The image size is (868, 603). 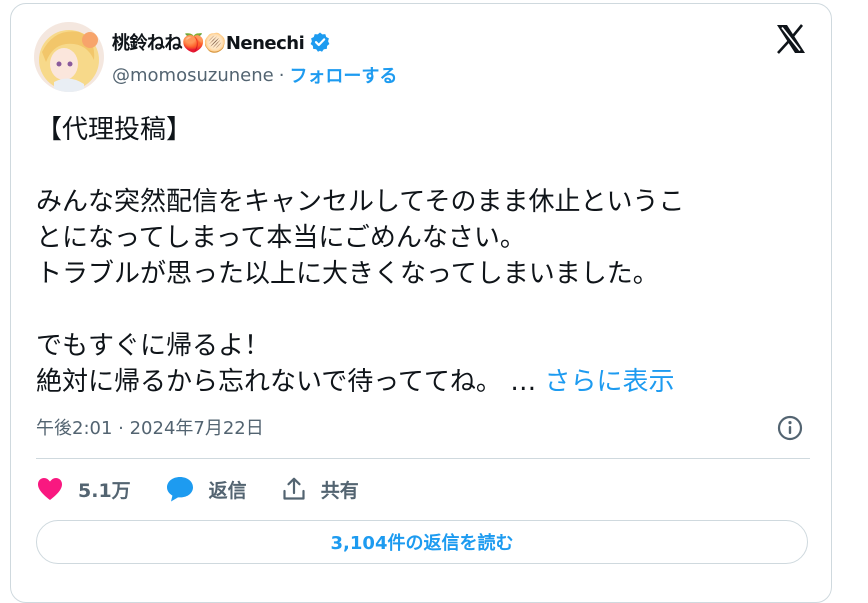 What do you see at coordinates (153, 346) in the screenshot?
I see `tweet-line: でもすぐに帰るよ！` at bounding box center [153, 346].